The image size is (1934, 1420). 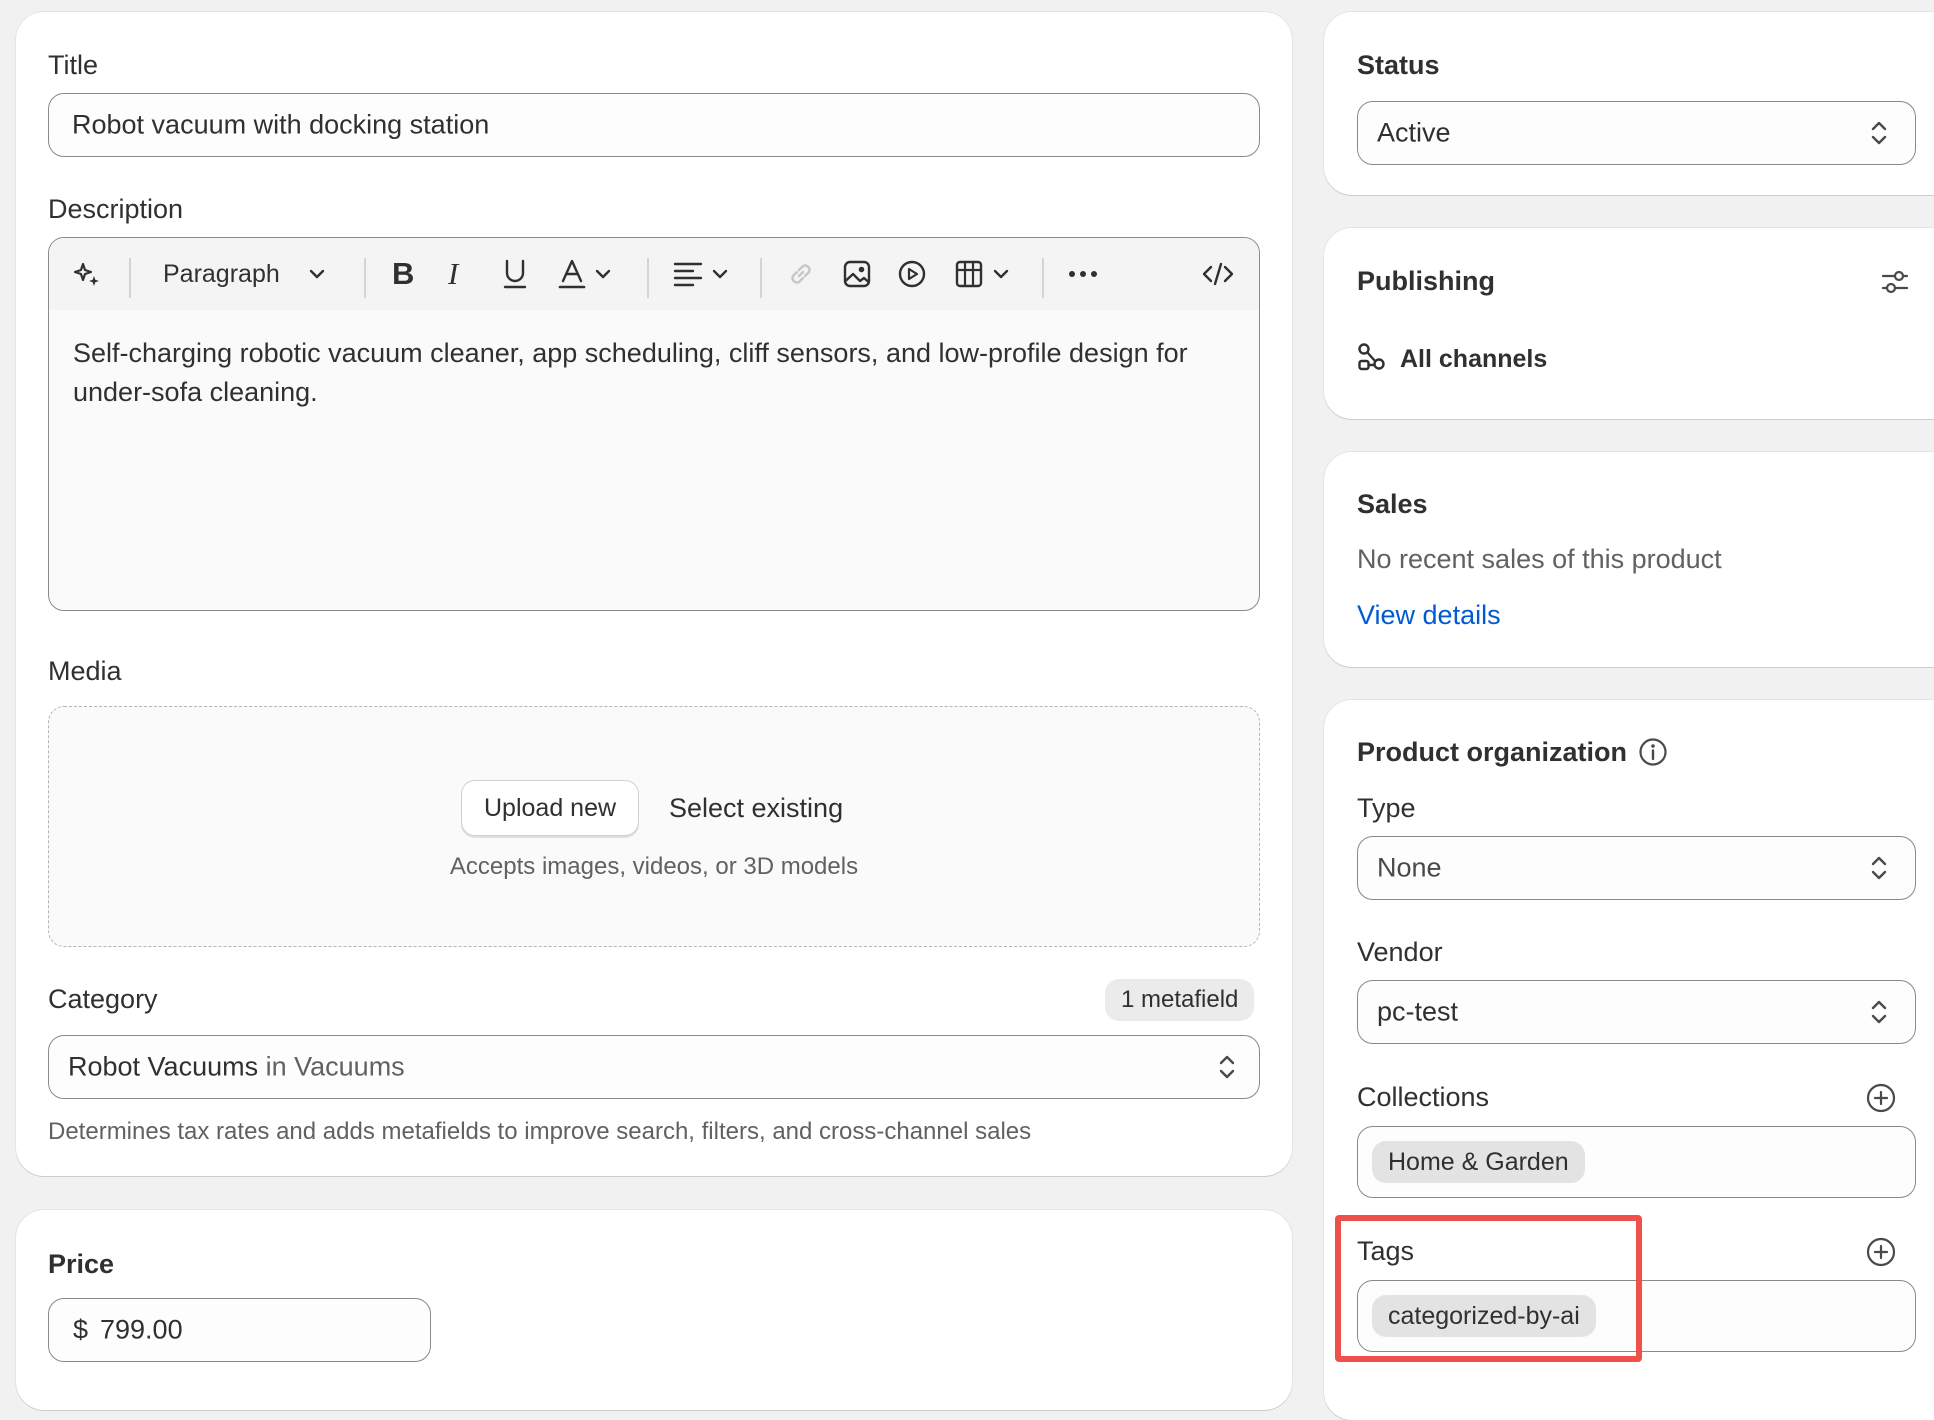 What do you see at coordinates (163, 1066) in the screenshot?
I see `category-name: Robot Vacuums` at bounding box center [163, 1066].